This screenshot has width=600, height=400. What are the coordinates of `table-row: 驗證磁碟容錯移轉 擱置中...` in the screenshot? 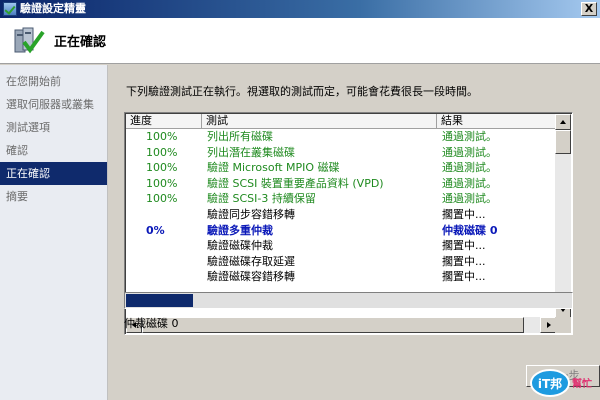 It's located at (341, 277).